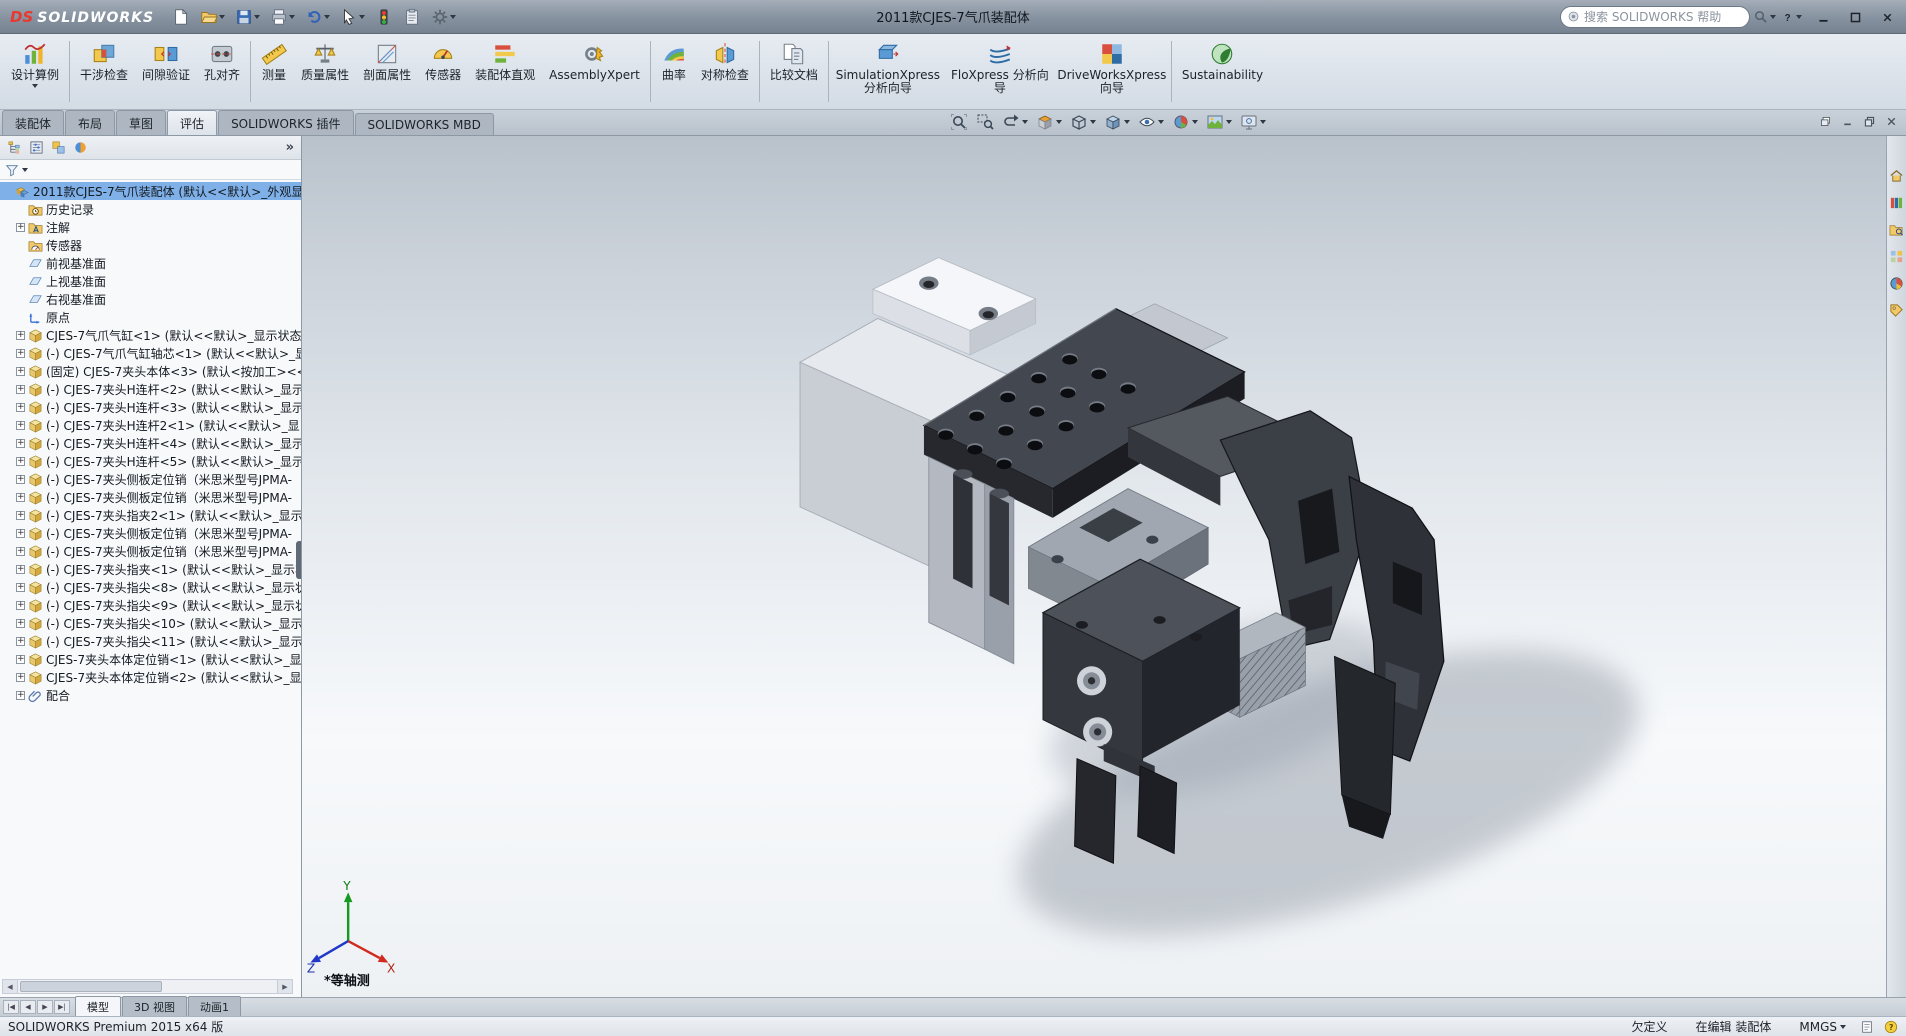 The image size is (1906, 1036). Describe the element at coordinates (1253, 122) in the screenshot. I see `view-settings-button` at that location.